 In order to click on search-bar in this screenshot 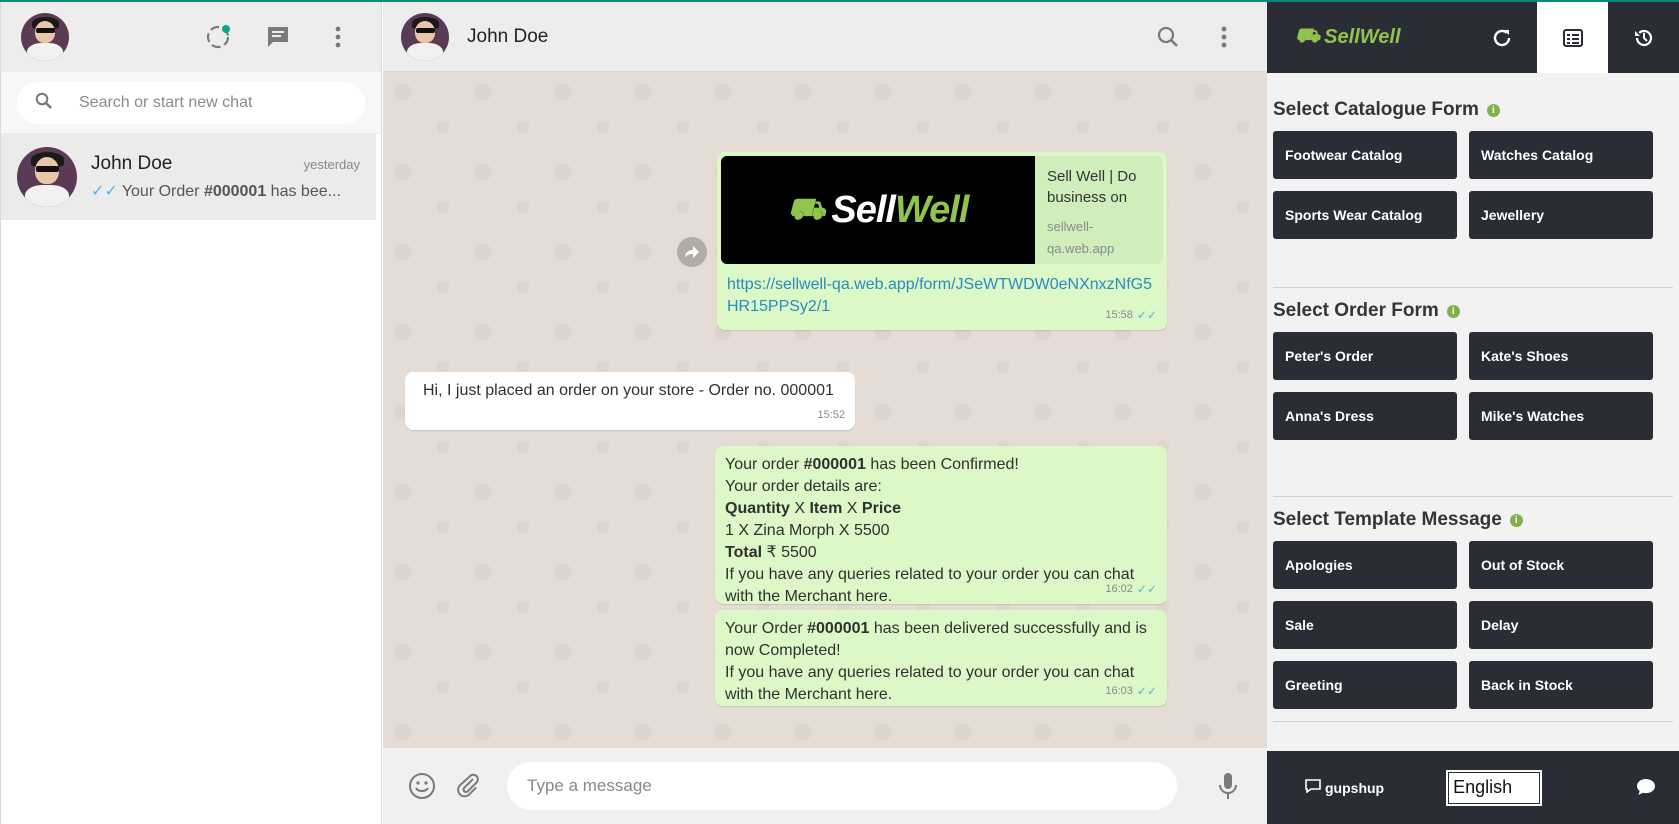, I will do `click(191, 103)`.